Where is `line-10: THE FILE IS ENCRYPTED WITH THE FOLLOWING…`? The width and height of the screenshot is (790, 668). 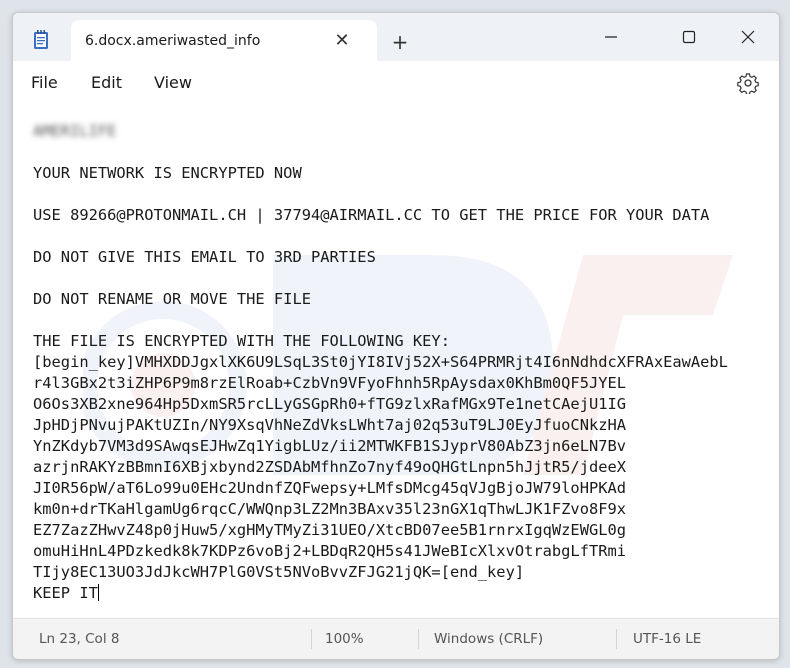 line-10: THE FILE IS ENCRYPTED WITH THE FOLLOWING… is located at coordinates (241, 341).